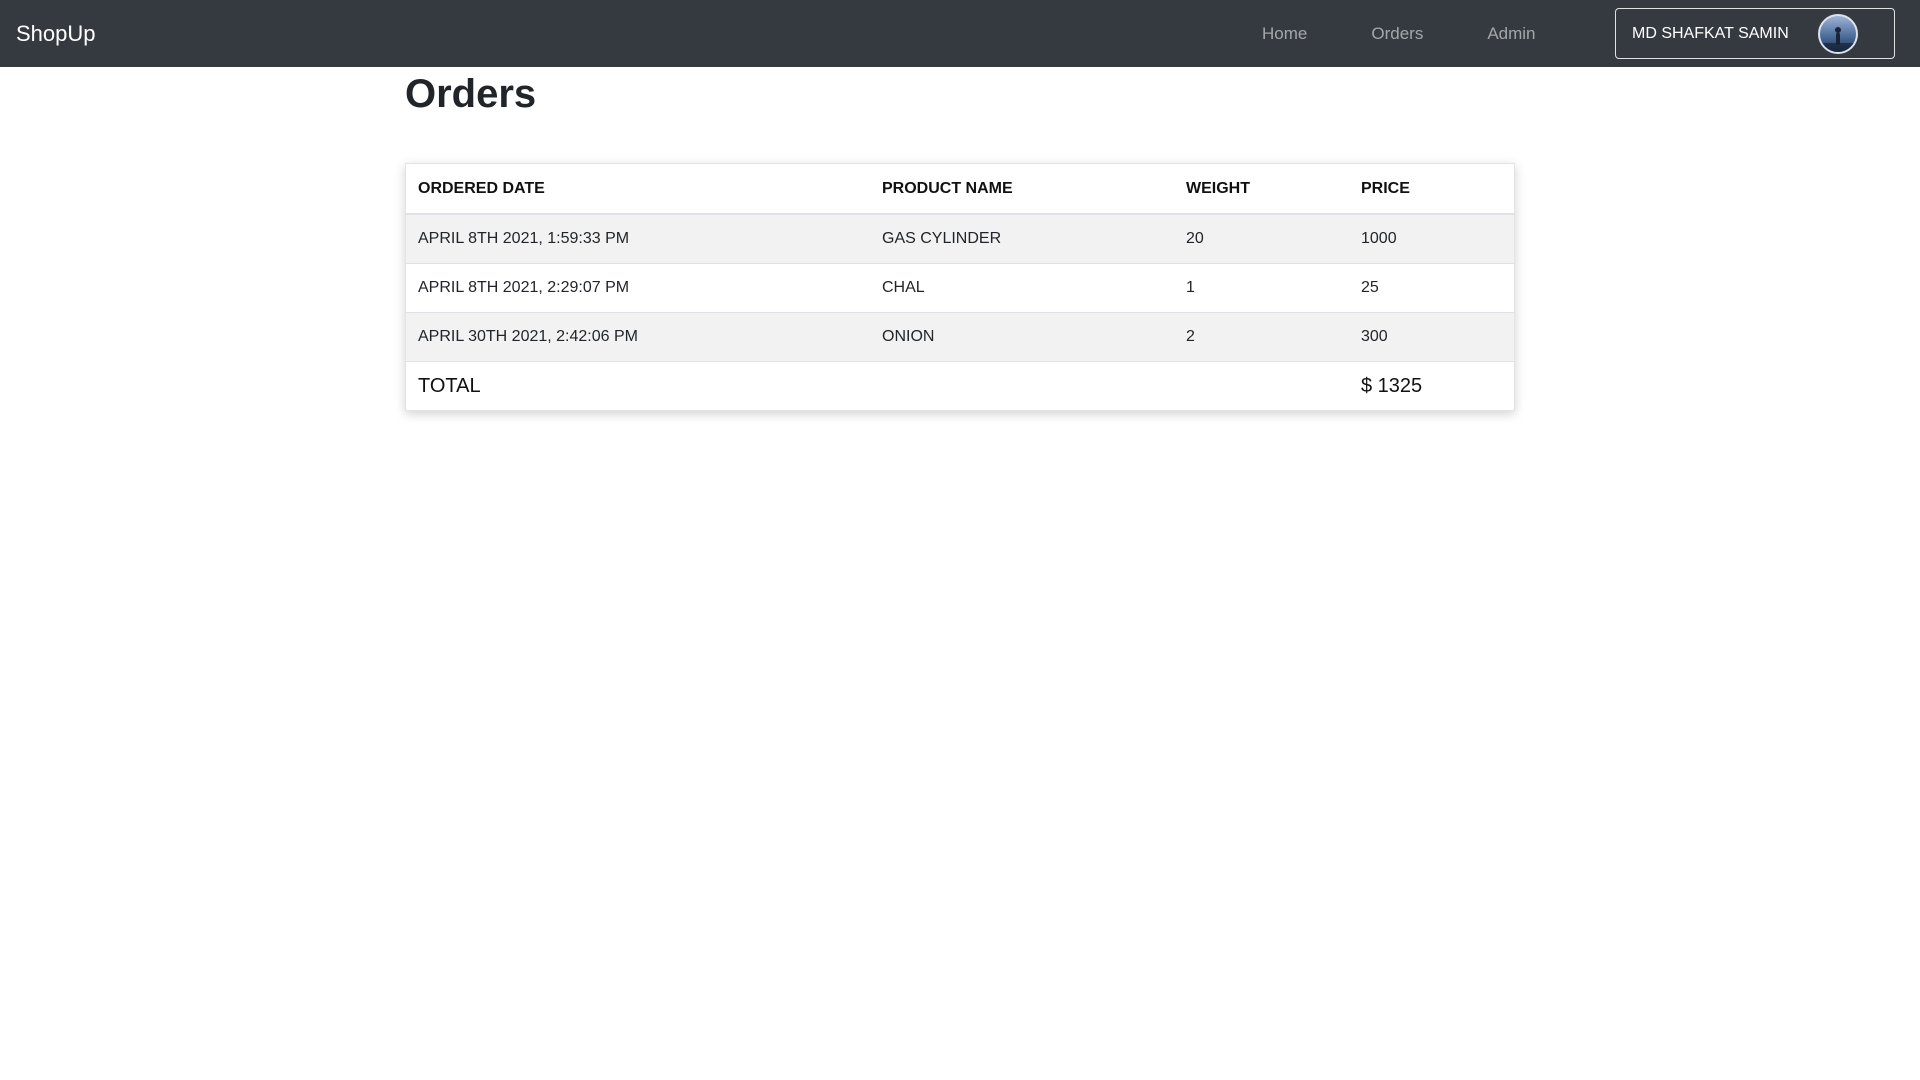 Image resolution: width=1920 pixels, height=1080 pixels. What do you see at coordinates (638, 189) in the screenshot?
I see `column-header-ordered-date: ORDERED DATE` at bounding box center [638, 189].